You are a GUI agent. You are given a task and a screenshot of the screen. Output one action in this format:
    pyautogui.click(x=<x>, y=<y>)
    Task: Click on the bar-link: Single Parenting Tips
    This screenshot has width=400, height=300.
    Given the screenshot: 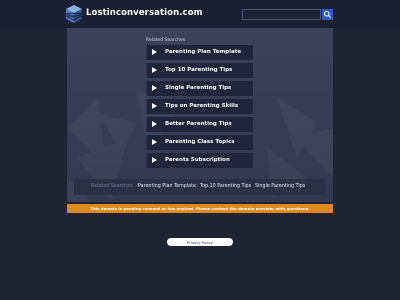 What is the action you would take?
    pyautogui.click(x=280, y=186)
    